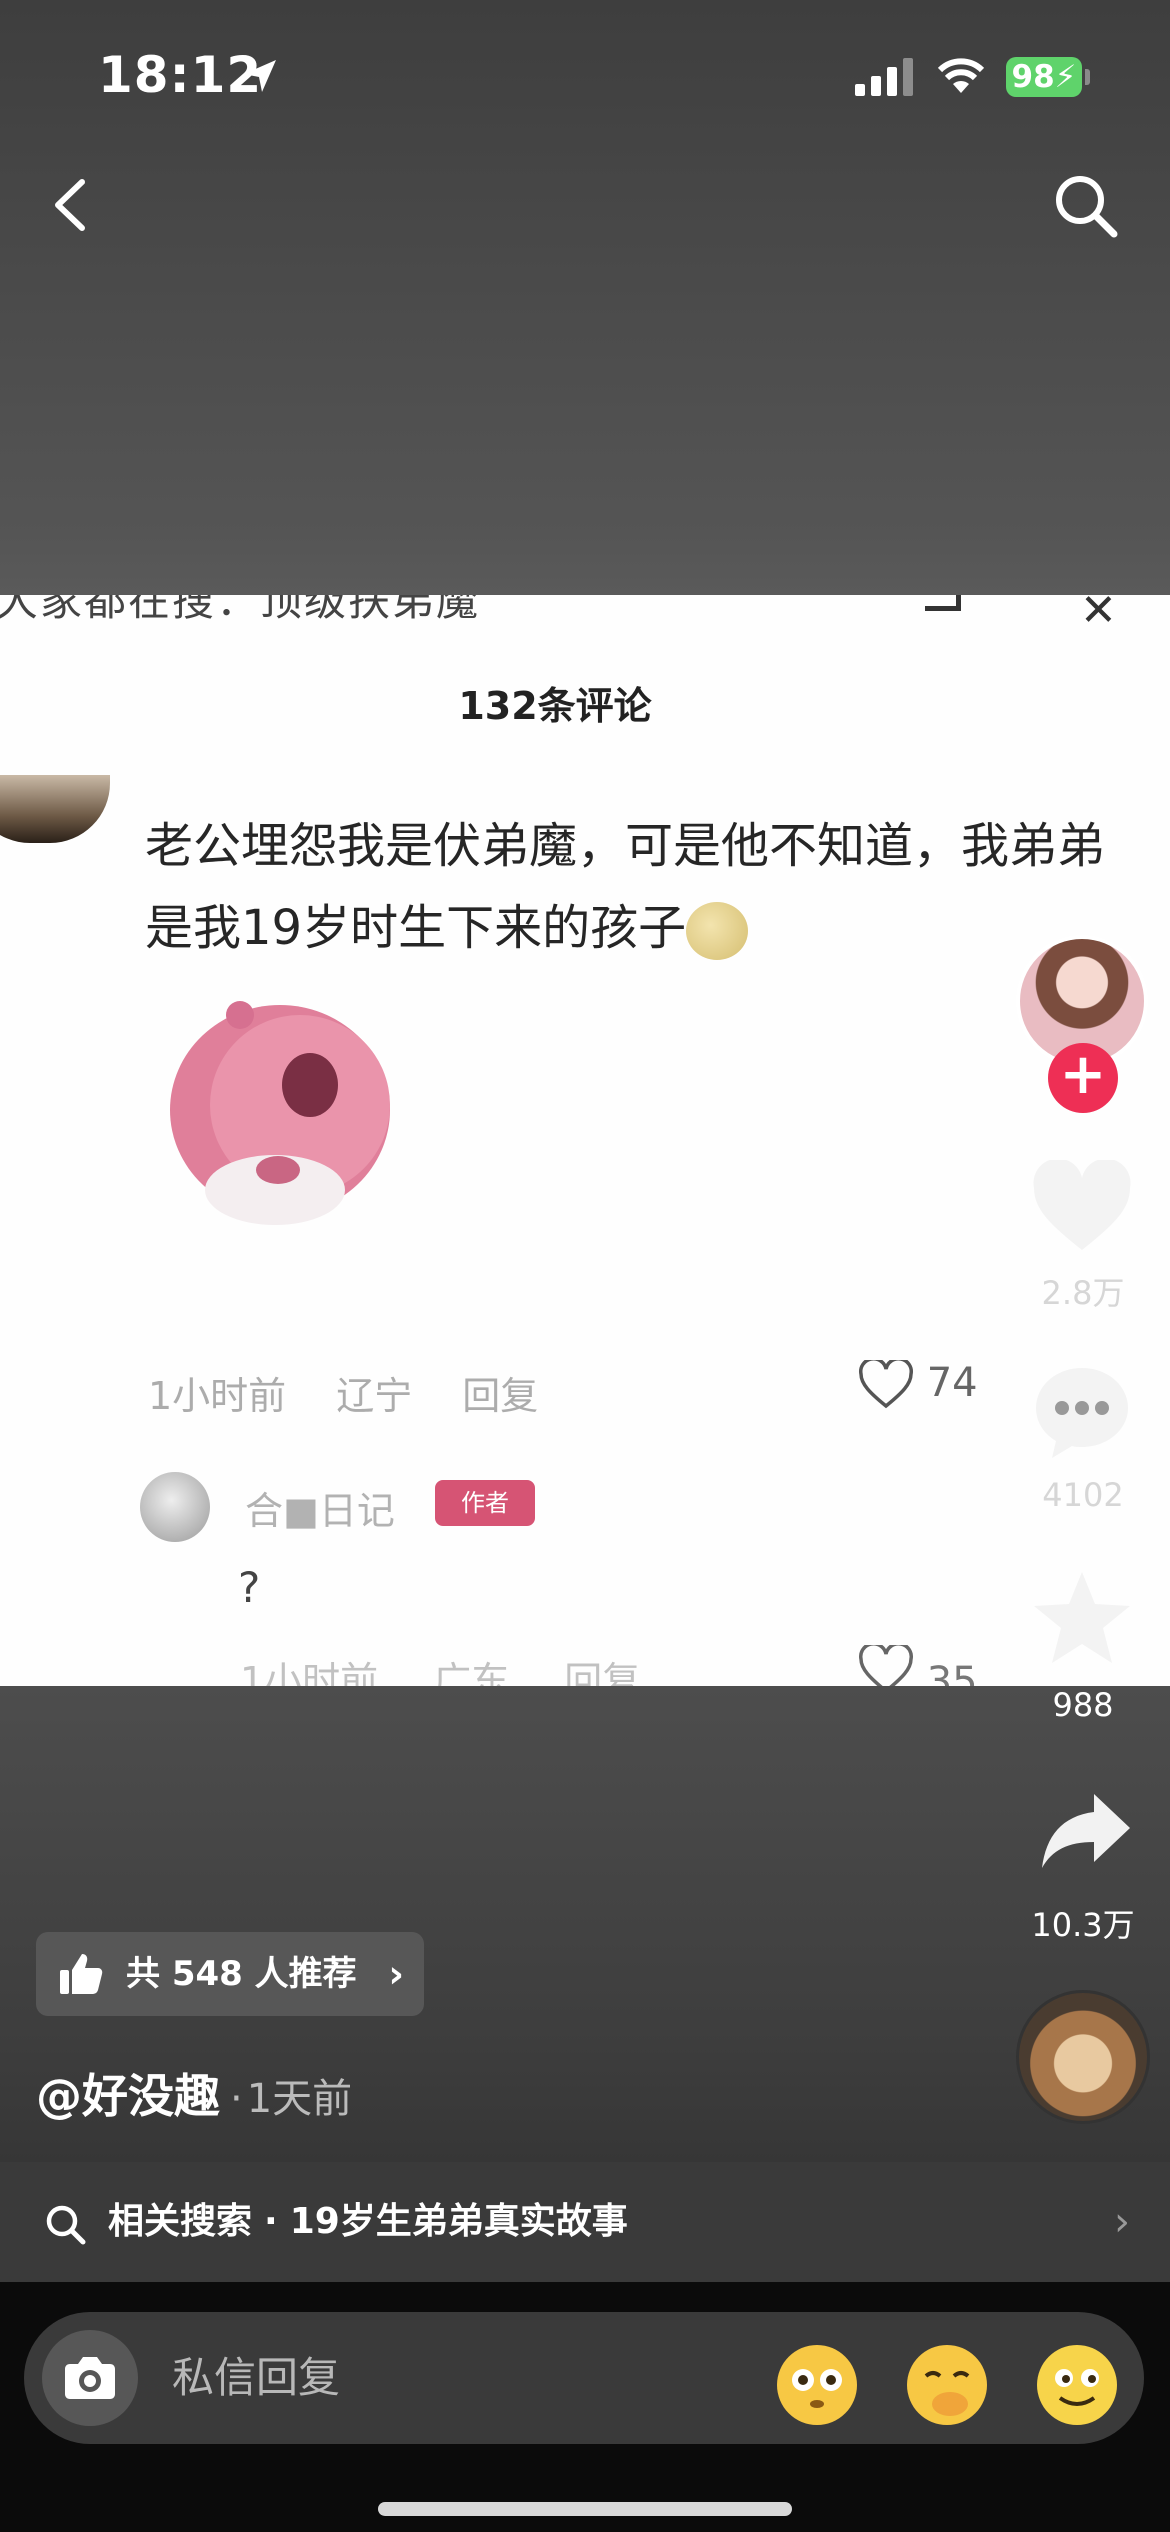 The image size is (1170, 2532). What do you see at coordinates (343, 1396) in the screenshot?
I see `main-comment-meta: 1小时前 辽宁 回复` at bounding box center [343, 1396].